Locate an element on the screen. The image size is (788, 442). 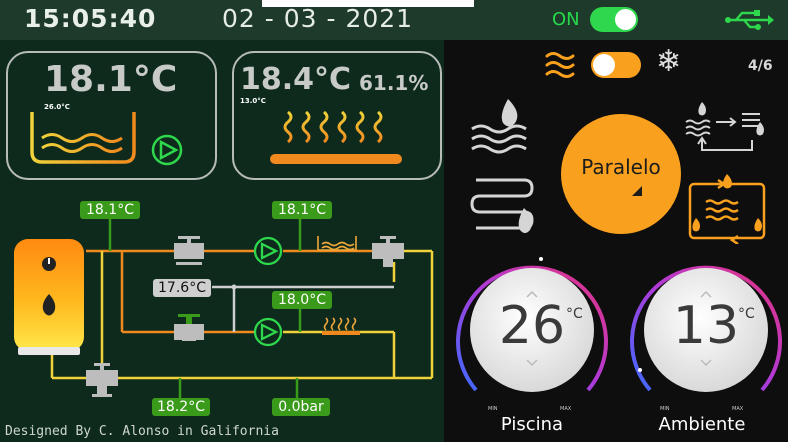
power-toggle-knob is located at coordinates (625, 19).